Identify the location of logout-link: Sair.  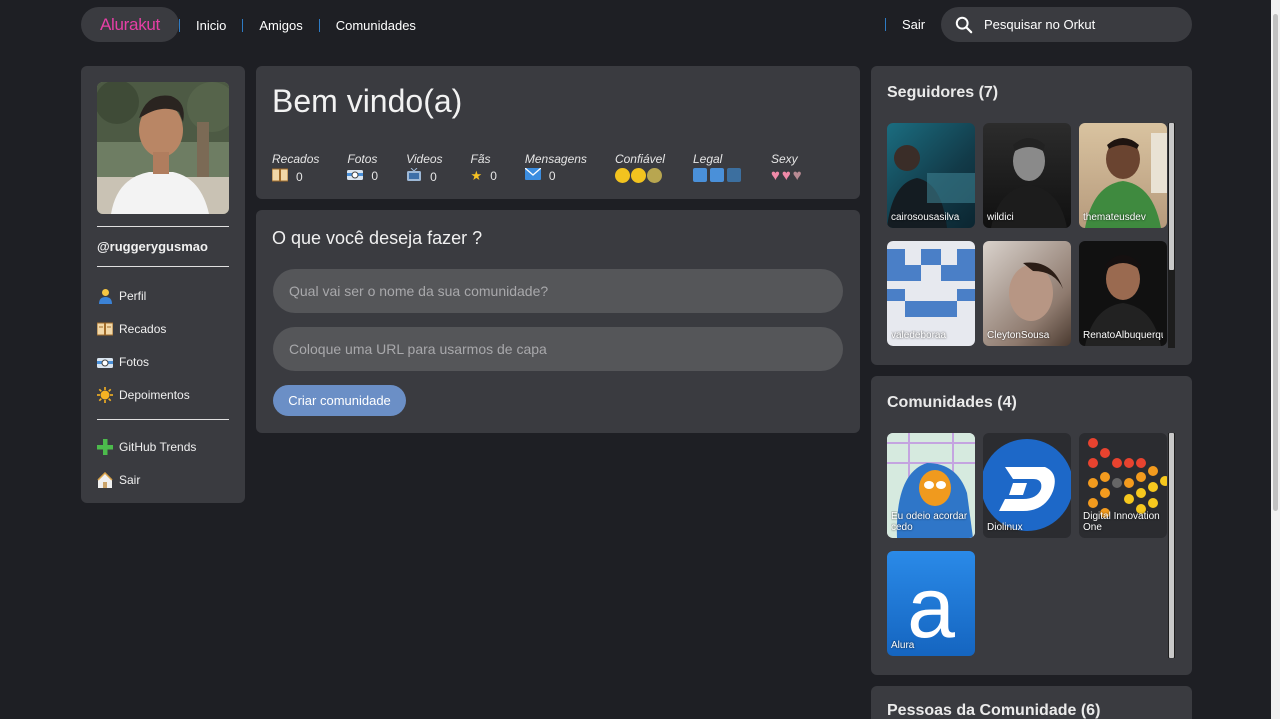
(905, 24).